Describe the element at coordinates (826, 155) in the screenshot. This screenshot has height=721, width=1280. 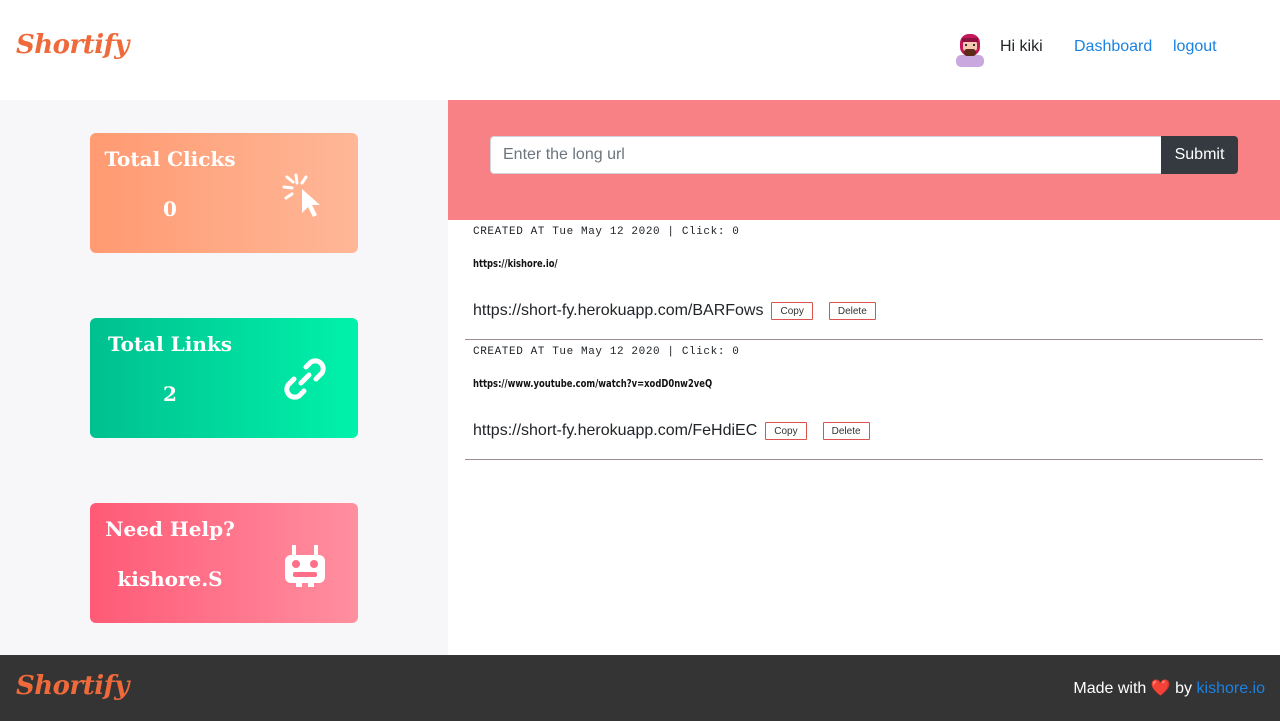
I see `long-url-input` at that location.